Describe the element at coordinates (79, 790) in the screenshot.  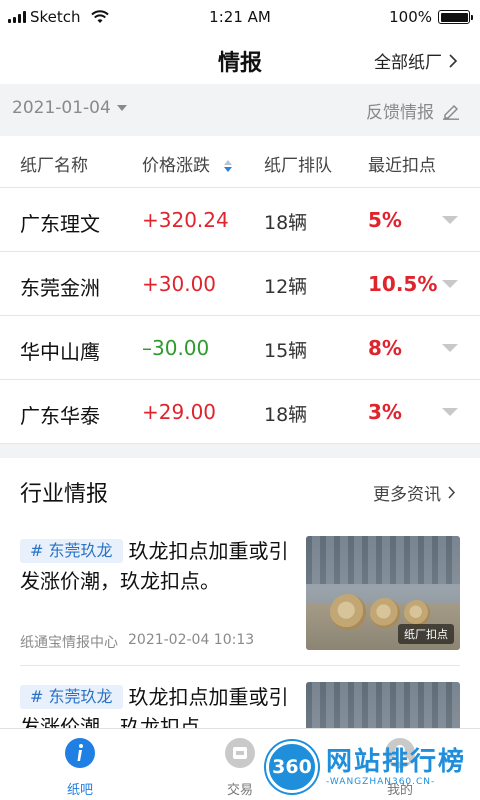
I see `tab-label: 纸吧` at that location.